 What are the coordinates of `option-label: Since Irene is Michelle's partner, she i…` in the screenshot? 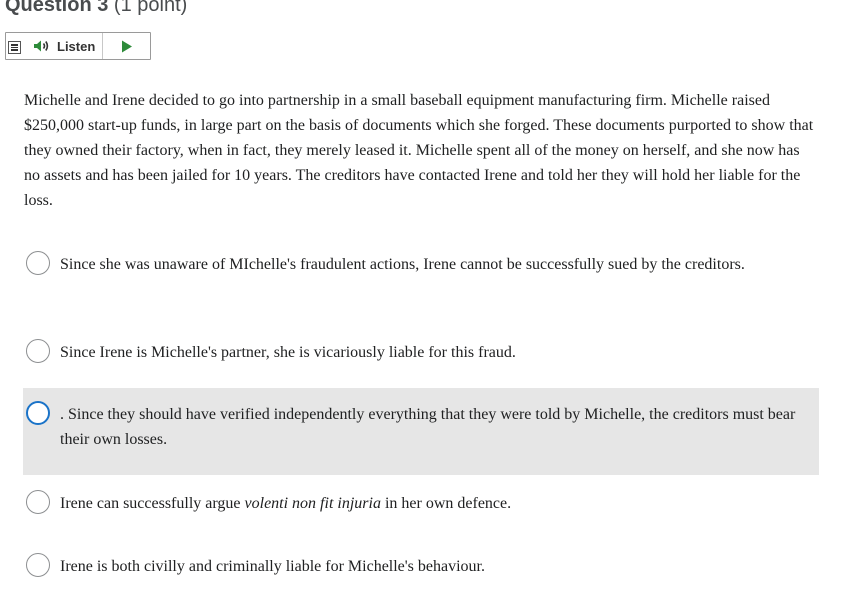 It's located at (288, 352).